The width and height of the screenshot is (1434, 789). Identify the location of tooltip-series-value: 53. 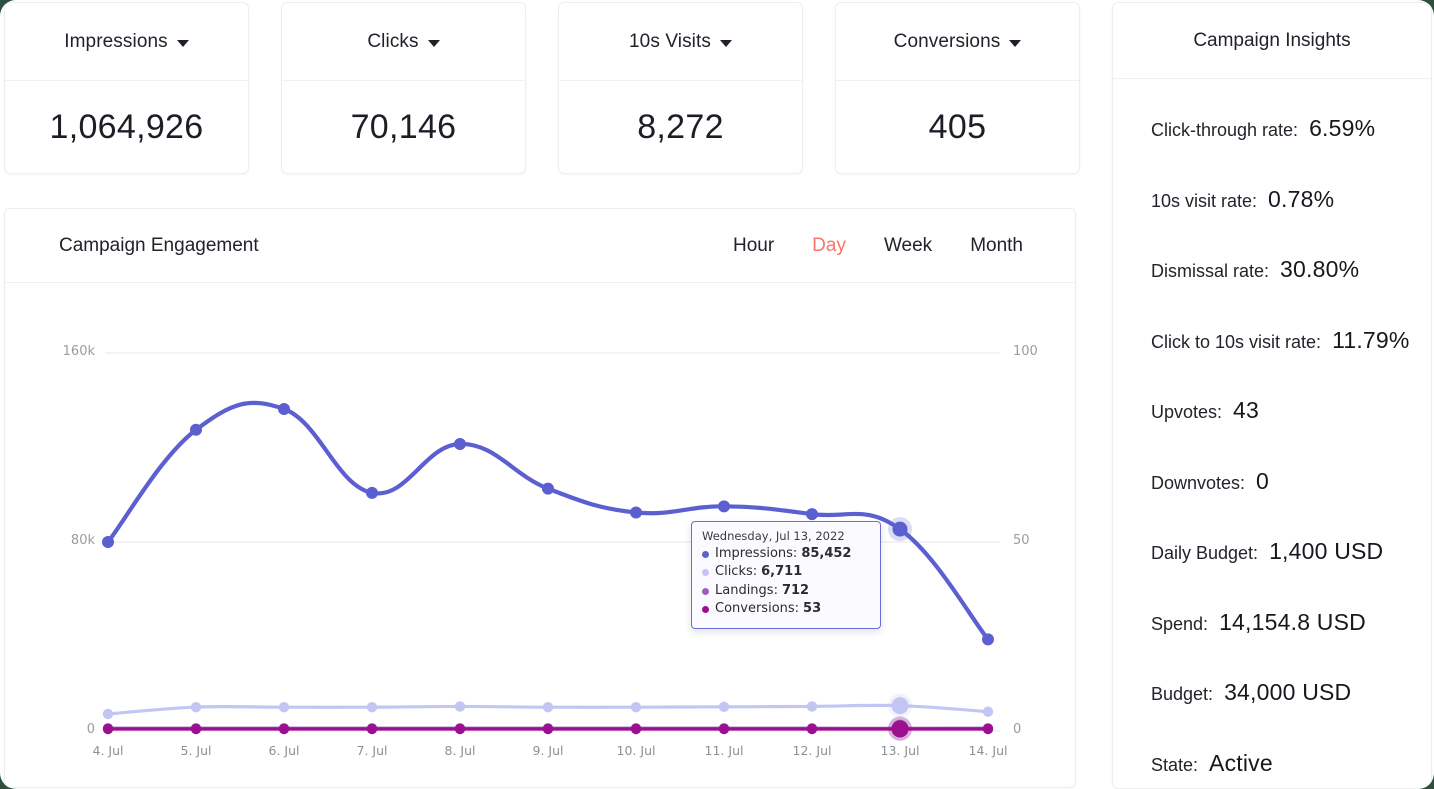
(812, 609).